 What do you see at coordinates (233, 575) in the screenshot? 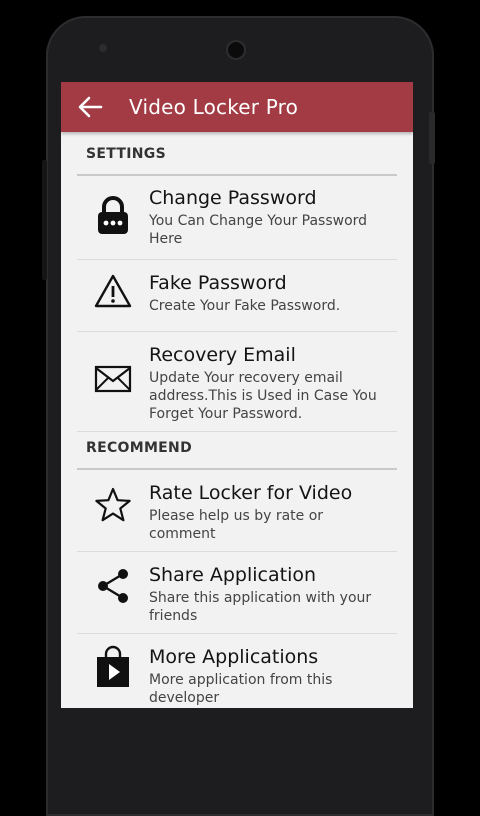
I see `item-title: Share Application` at bounding box center [233, 575].